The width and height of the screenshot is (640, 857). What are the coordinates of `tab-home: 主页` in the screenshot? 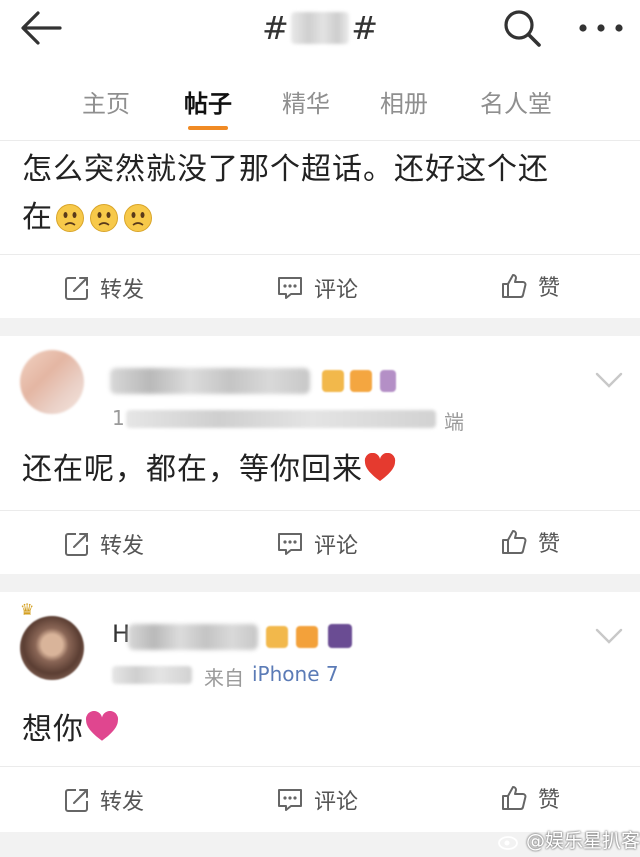 It's located at (106, 101).